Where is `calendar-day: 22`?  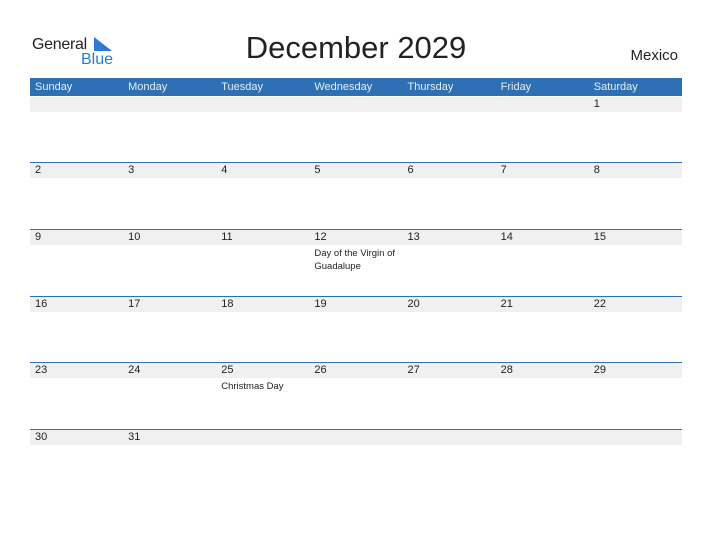 calendar-day: 22 is located at coordinates (635, 329).